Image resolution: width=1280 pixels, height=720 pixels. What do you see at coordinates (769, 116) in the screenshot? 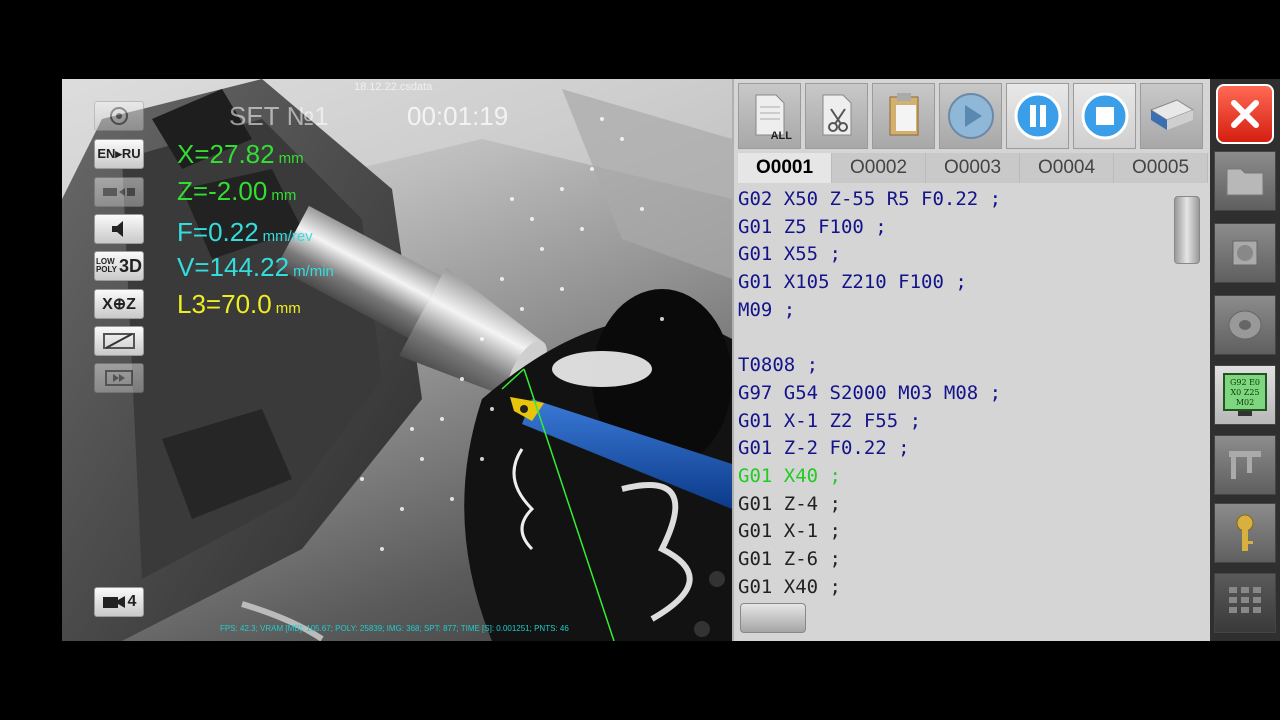
I see `select-all-button: ALL` at bounding box center [769, 116].